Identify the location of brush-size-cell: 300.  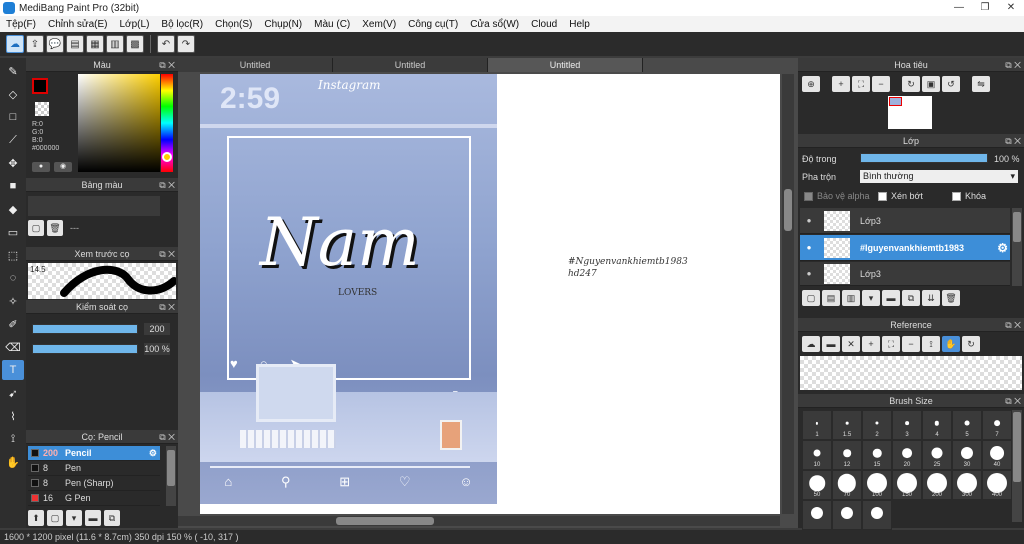
(967, 485).